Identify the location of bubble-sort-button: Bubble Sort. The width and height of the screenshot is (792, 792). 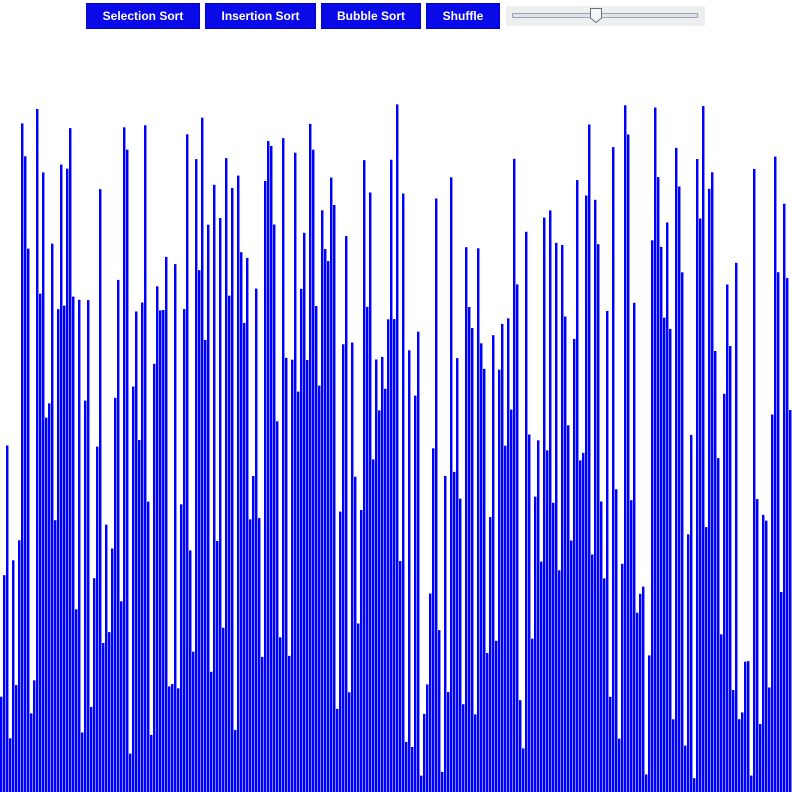
(371, 16).